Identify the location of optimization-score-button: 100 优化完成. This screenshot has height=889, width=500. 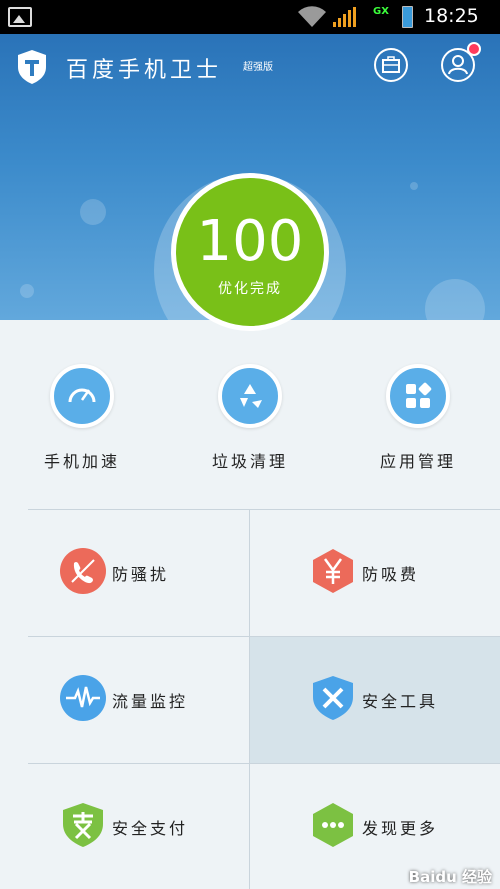
(250, 252).